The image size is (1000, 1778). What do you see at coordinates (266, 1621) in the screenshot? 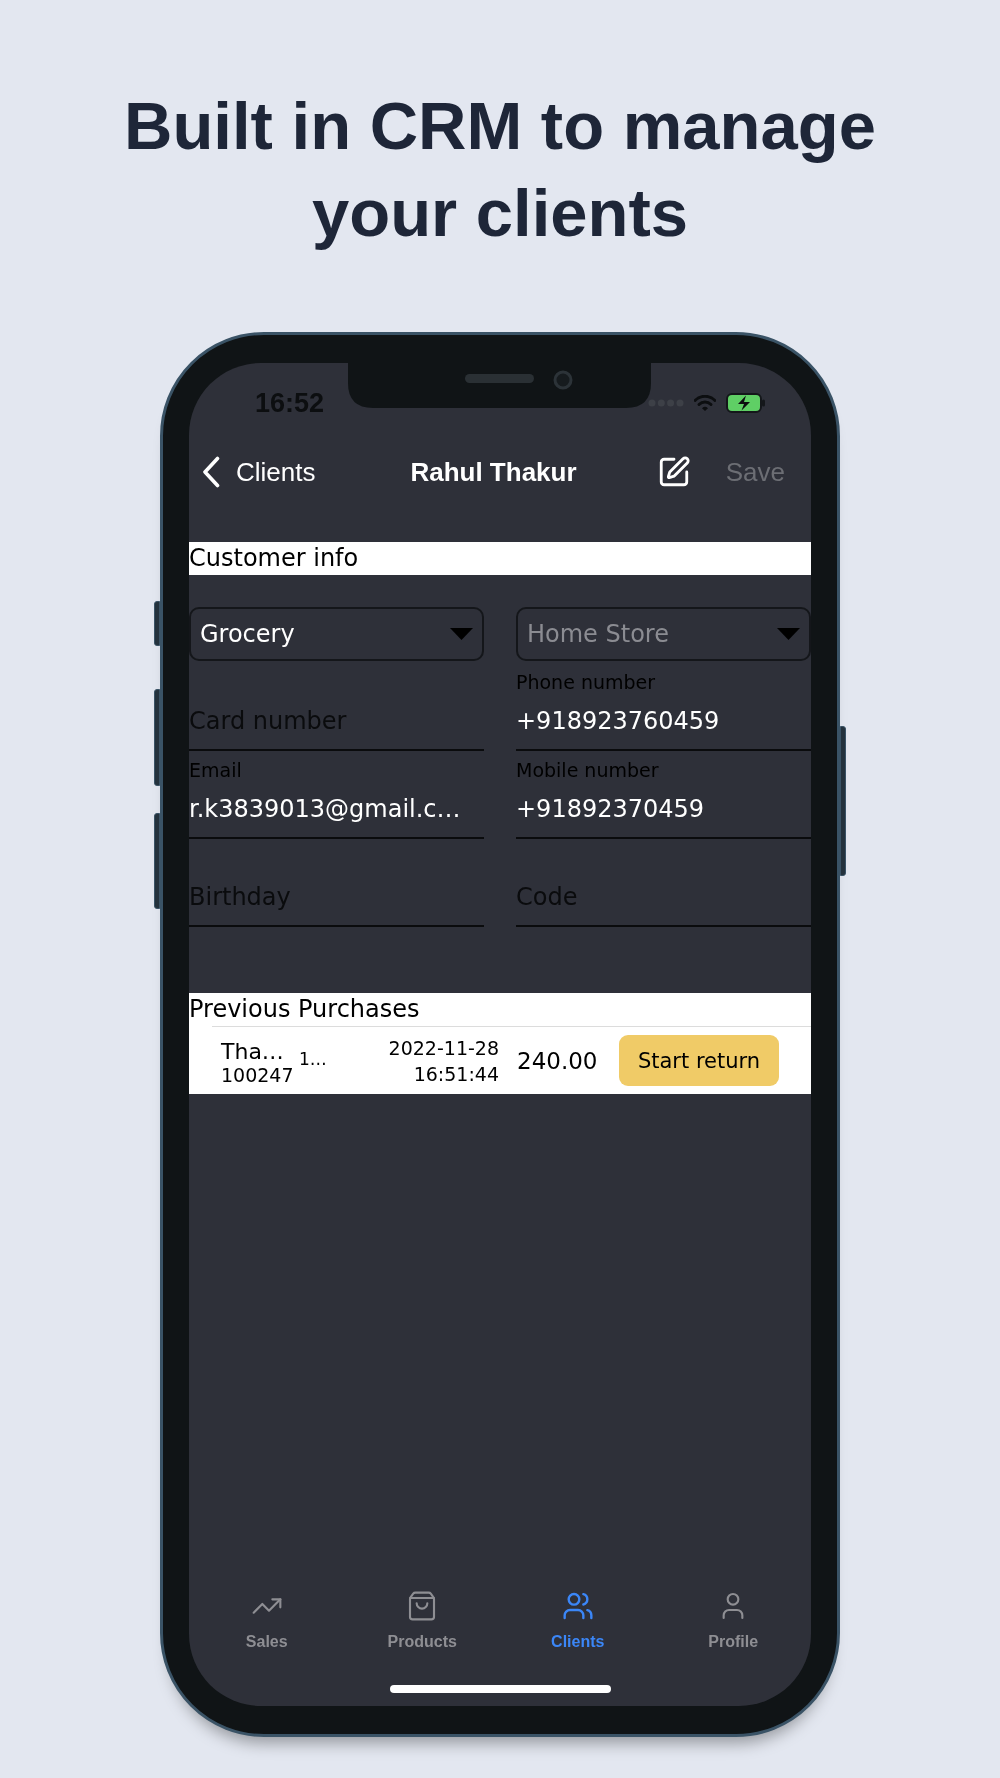
I see `tab-item: Sales` at bounding box center [266, 1621].